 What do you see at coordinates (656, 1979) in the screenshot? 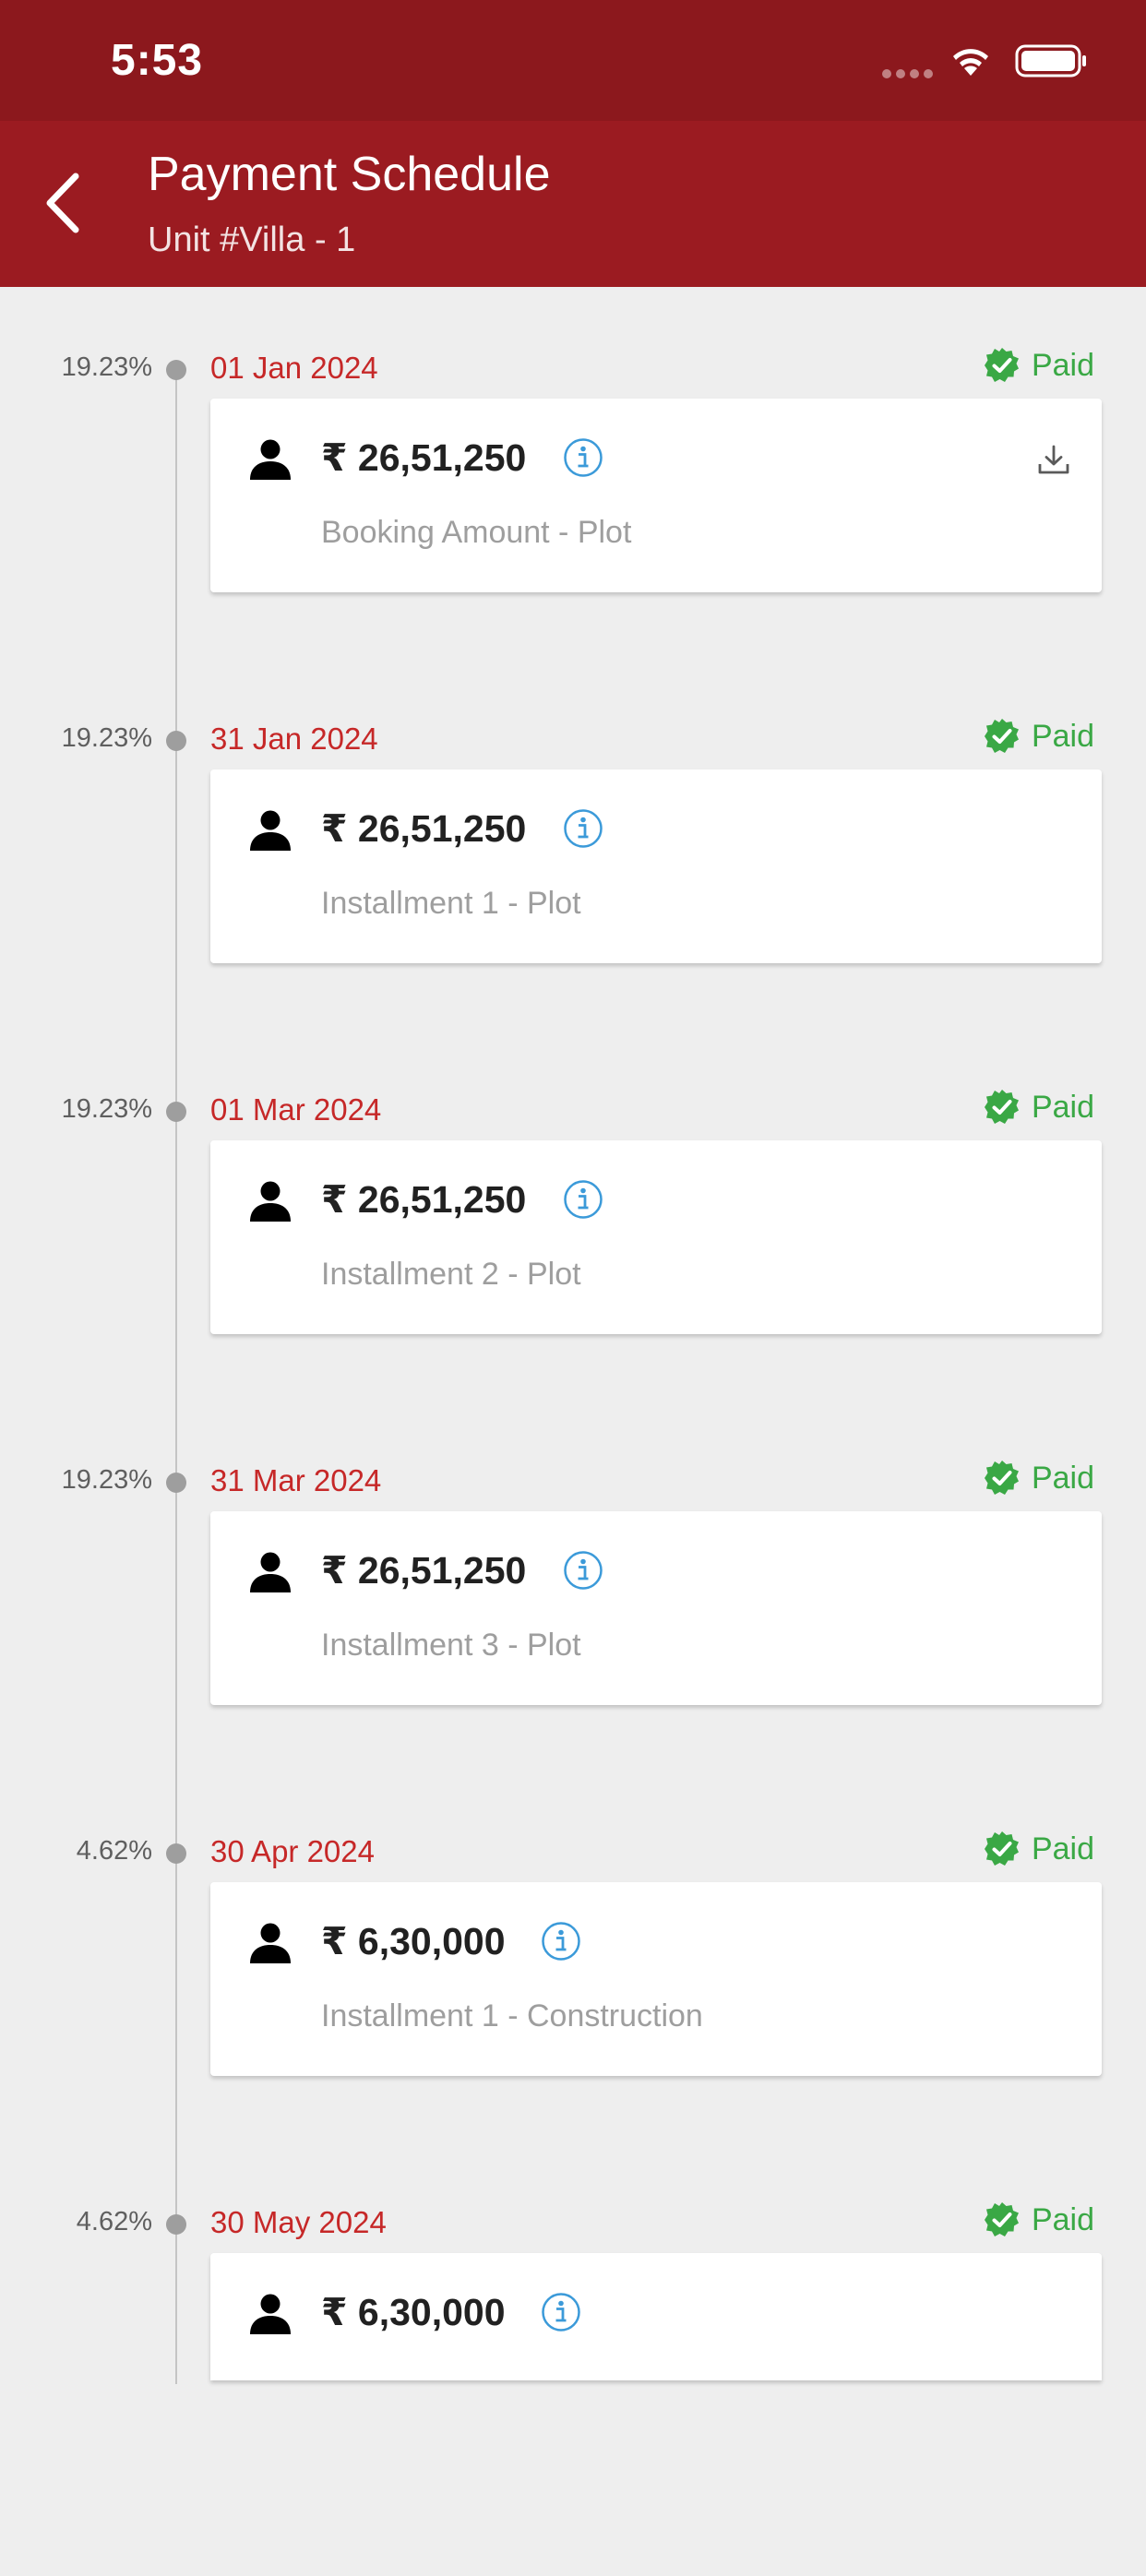
I see `payment-card: ₹ 6,30,000 Installment 1 - Construction` at bounding box center [656, 1979].